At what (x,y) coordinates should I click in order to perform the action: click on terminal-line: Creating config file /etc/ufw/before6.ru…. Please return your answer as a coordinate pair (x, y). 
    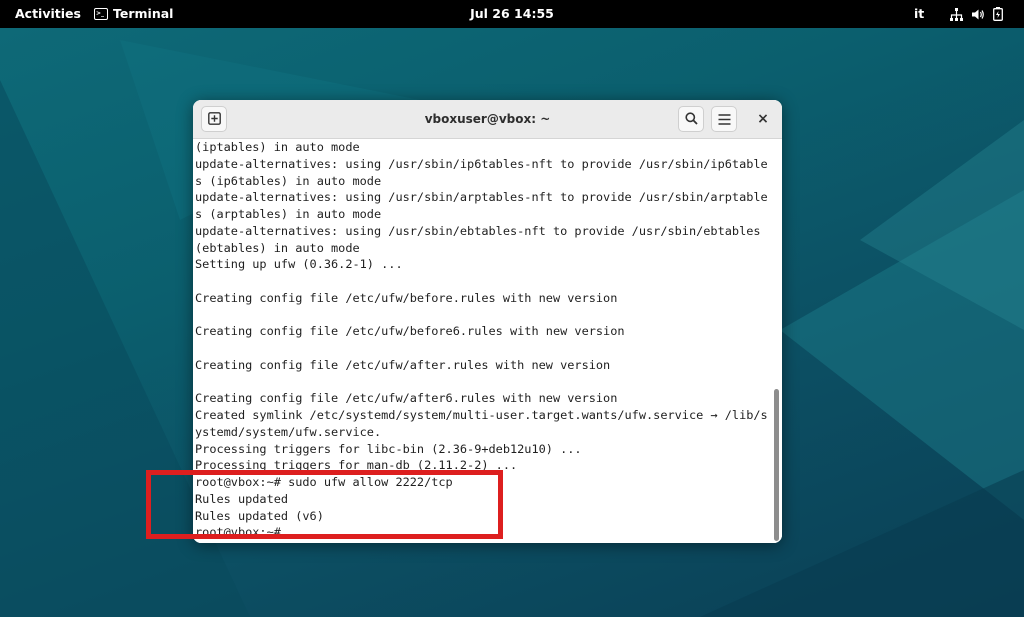
    Looking at the image, I should click on (410, 331).